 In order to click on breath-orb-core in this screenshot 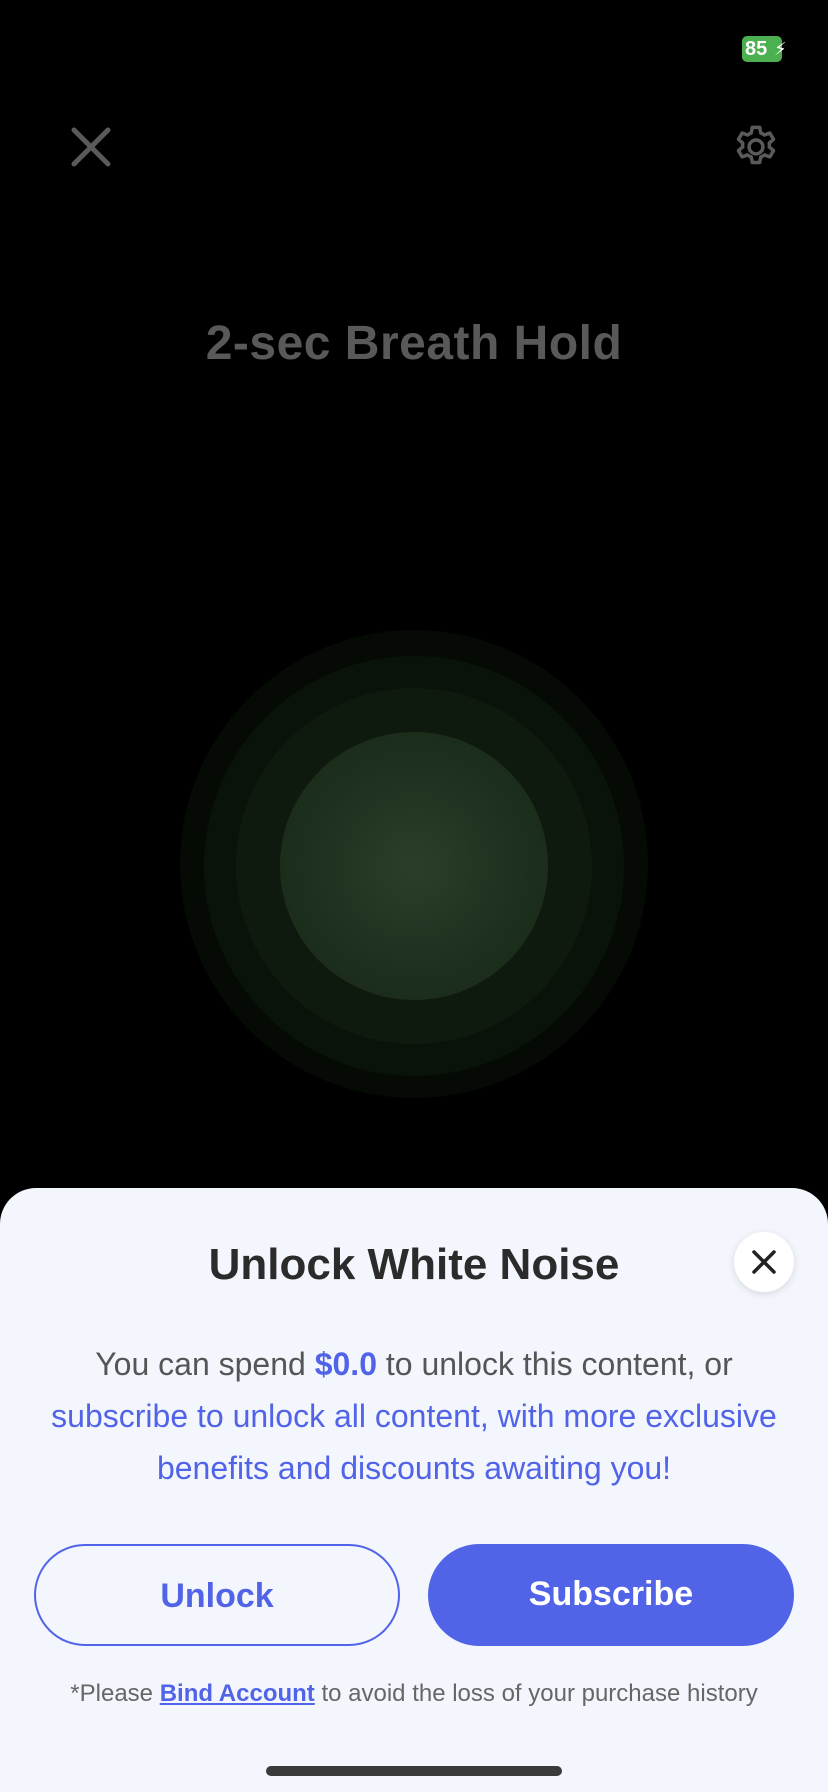, I will do `click(414, 866)`.